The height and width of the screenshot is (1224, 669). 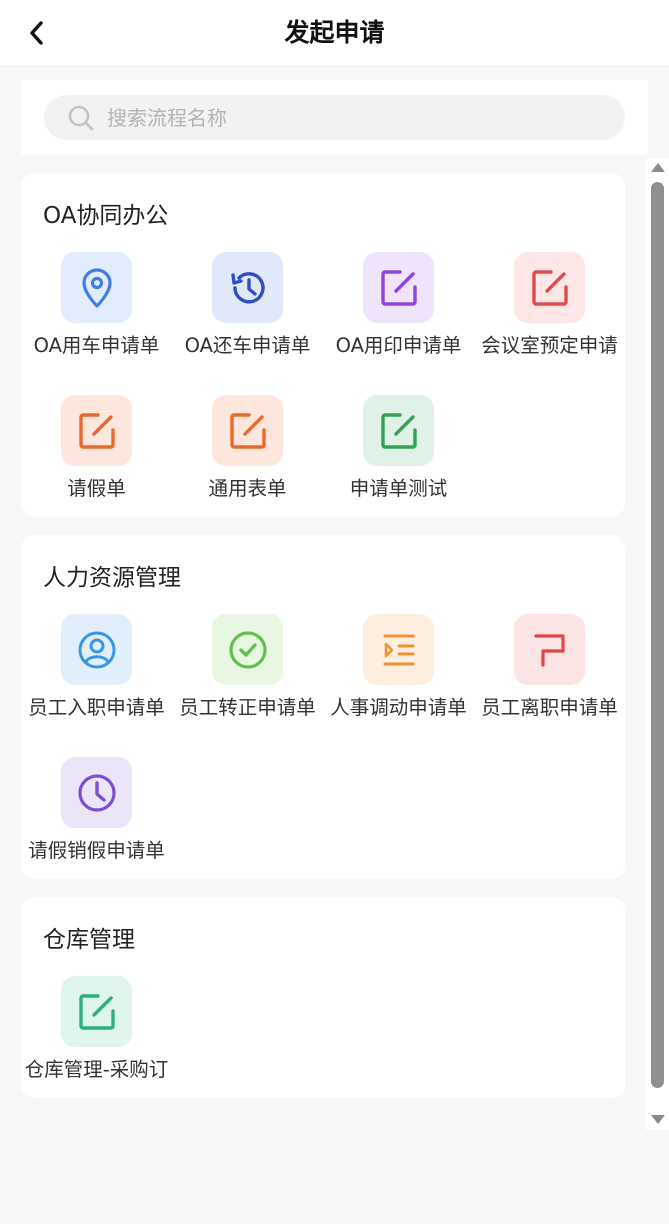 I want to click on process-tile: 仓库管理-采购订, so click(x=96, y=1036).